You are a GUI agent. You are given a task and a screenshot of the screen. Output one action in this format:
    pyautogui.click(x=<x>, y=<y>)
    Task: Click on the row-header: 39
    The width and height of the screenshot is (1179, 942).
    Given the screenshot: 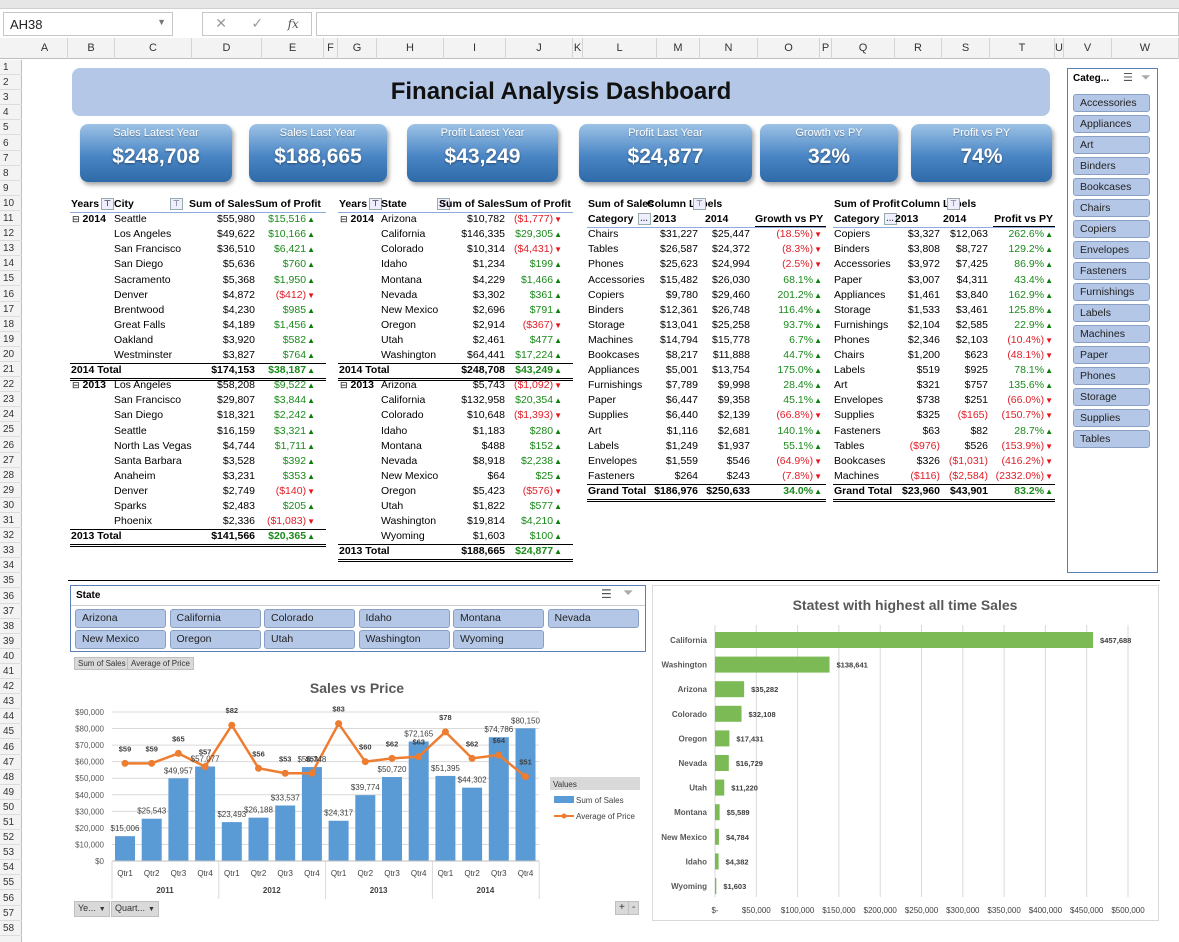 What is the action you would take?
    pyautogui.click(x=11, y=641)
    